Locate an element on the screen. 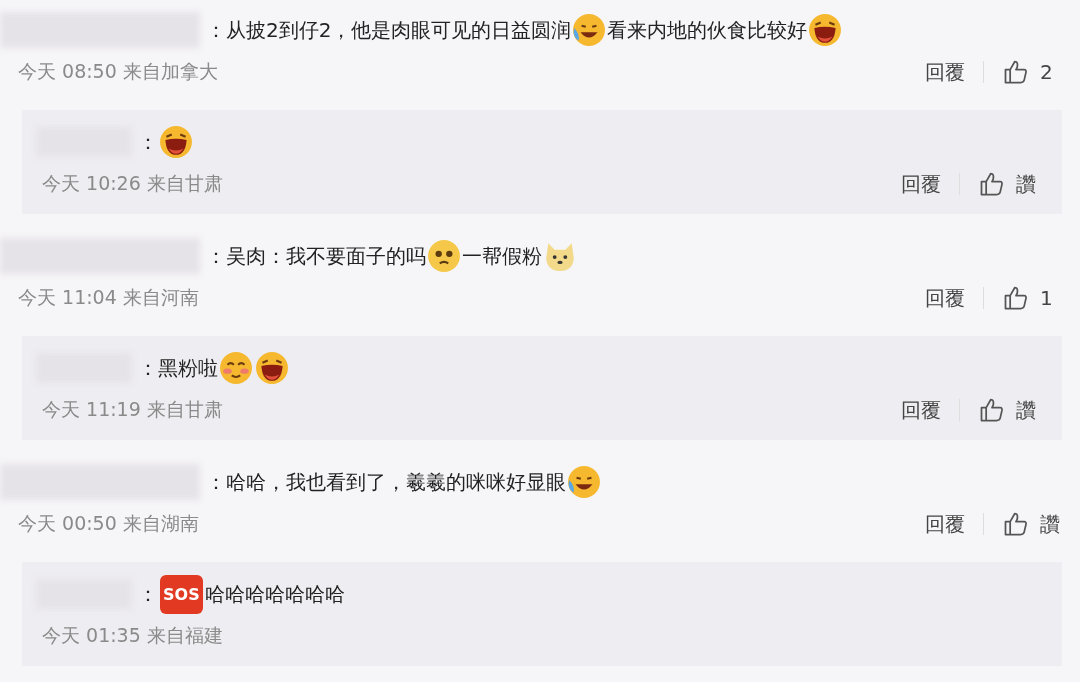 This screenshot has height=682, width=1080. comment-meta: 今天 00:50 来自湖南 is located at coordinates (108, 523).